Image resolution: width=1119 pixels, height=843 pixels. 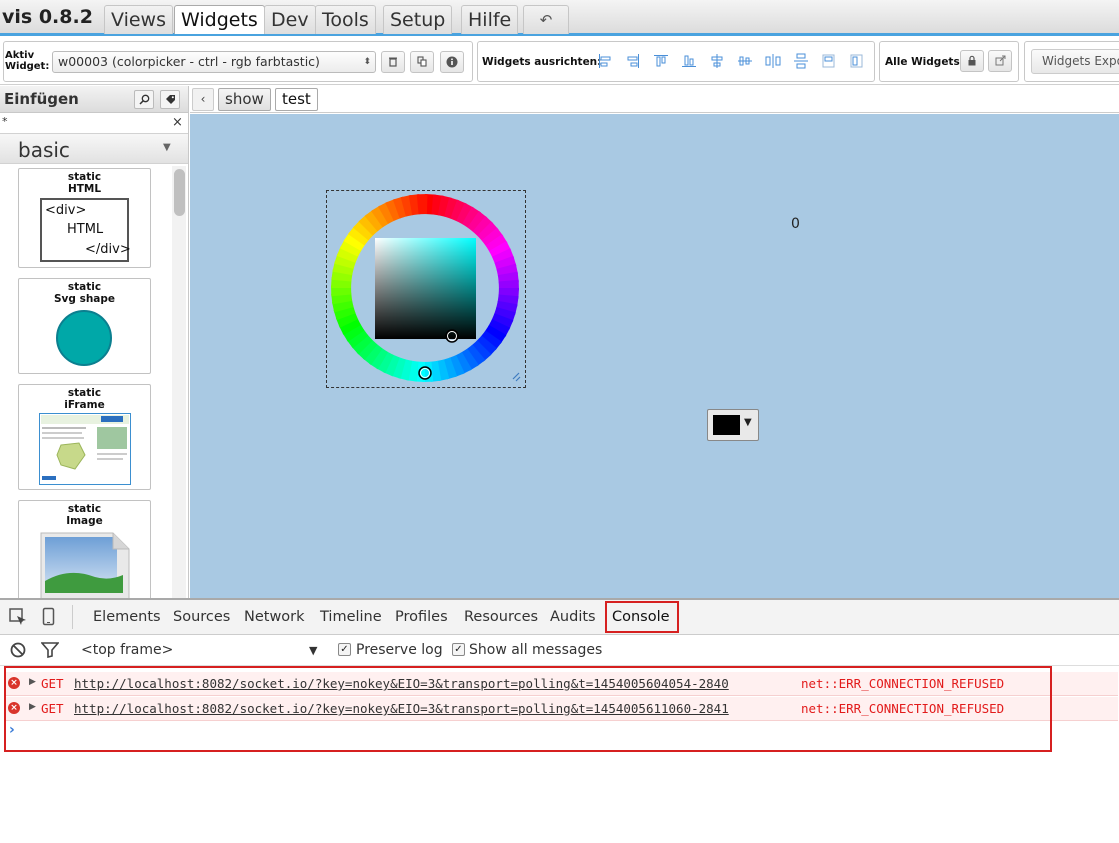 What do you see at coordinates (84, 405) in the screenshot?
I see `widget-card-name: iFrame` at bounding box center [84, 405].